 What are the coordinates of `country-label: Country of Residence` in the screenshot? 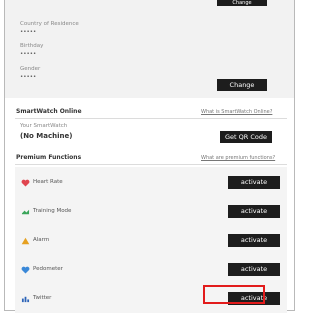 It's located at (49, 24).